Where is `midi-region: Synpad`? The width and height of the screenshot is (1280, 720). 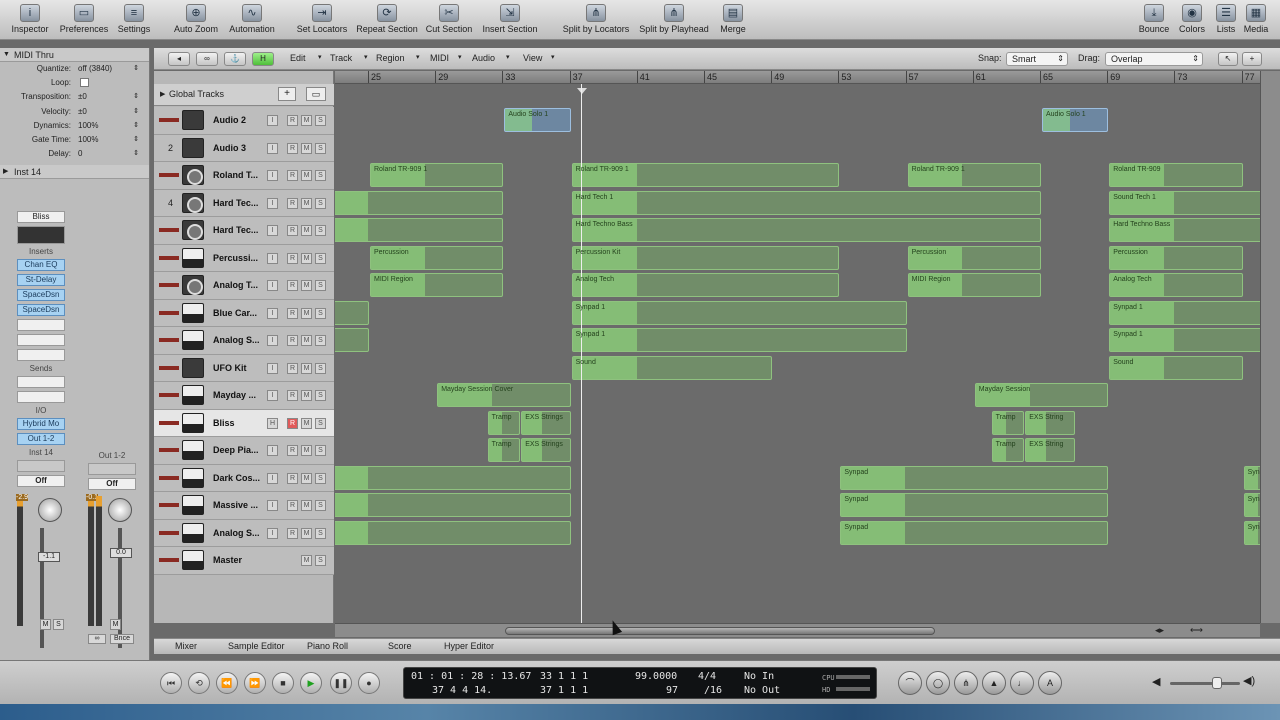 midi-region: Synpad is located at coordinates (974, 505).